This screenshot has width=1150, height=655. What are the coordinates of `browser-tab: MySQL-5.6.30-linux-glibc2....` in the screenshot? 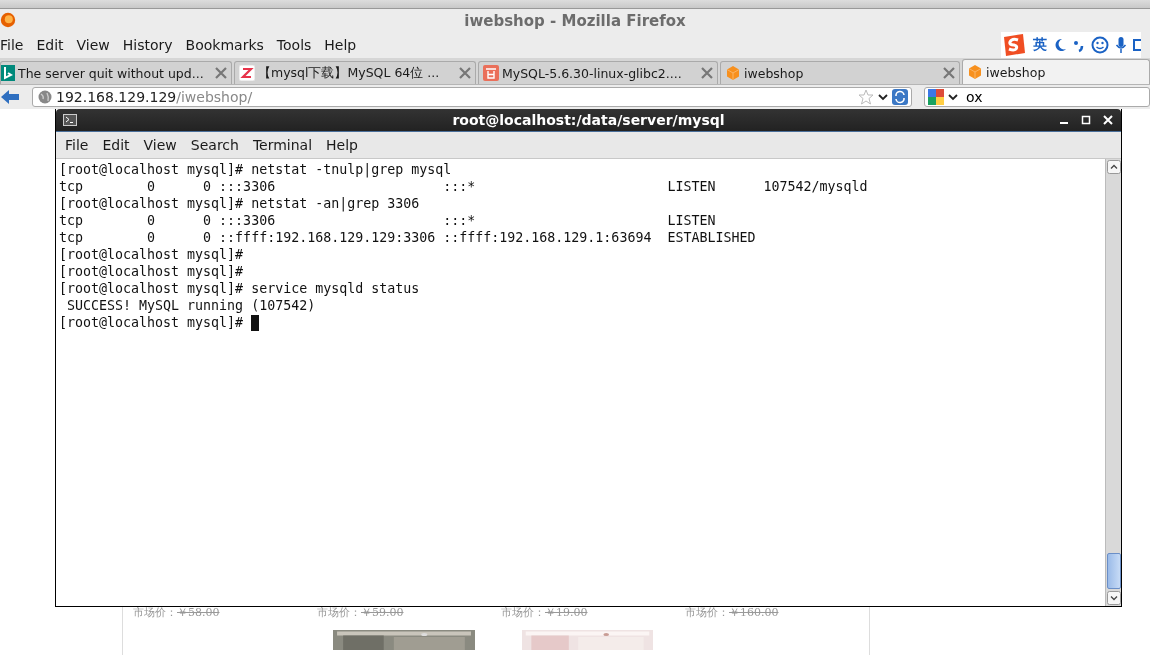 It's located at (598, 72).